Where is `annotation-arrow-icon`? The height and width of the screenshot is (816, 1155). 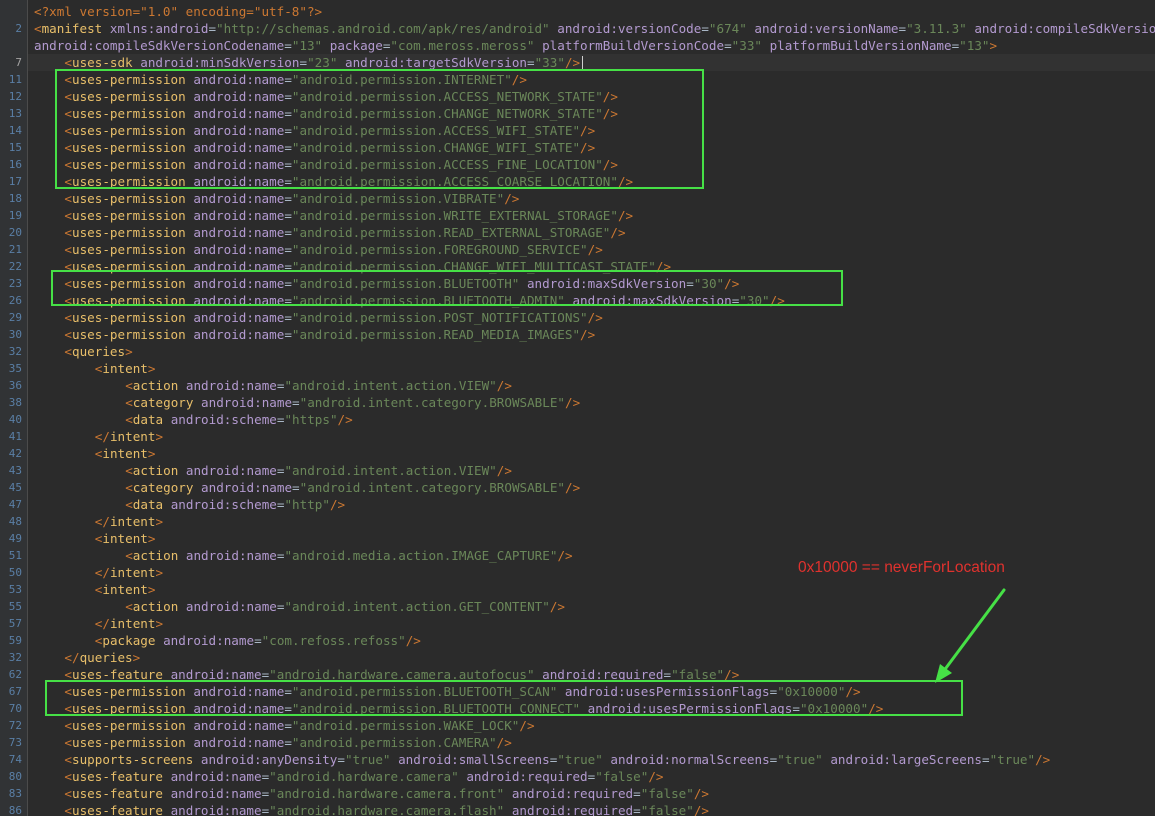
annotation-arrow-icon is located at coordinates (970, 635).